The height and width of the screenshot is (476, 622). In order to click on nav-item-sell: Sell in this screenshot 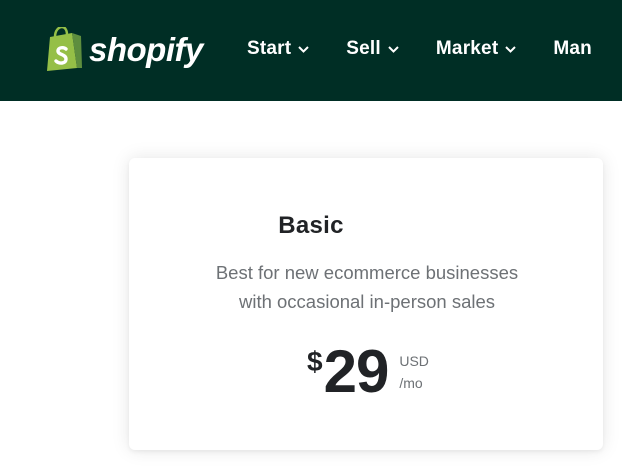, I will do `click(372, 49)`.